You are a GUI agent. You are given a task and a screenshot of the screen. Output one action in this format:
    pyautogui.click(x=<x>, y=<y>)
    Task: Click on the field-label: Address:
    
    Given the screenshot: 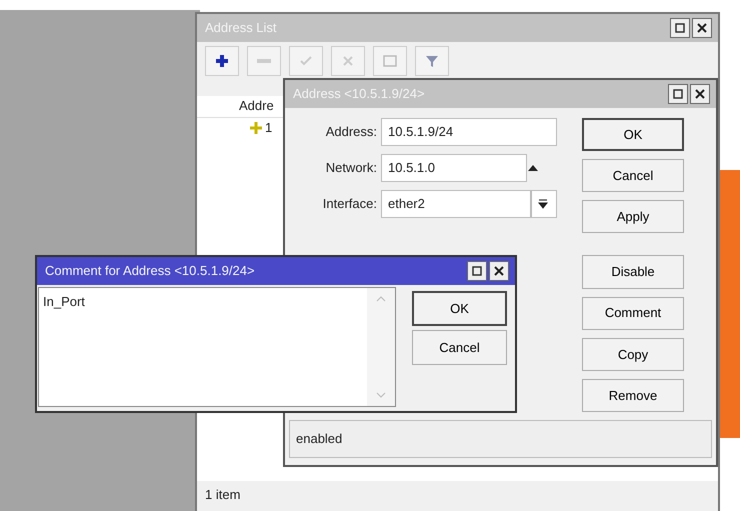 What is the action you would take?
    pyautogui.click(x=351, y=132)
    